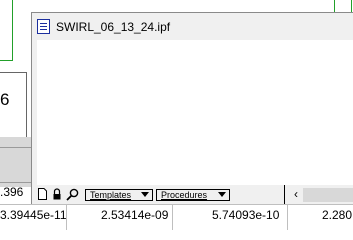 The width and height of the screenshot is (353, 240). I want to click on window-title-bar: SWIRL_06_13_24.ipf, so click(192, 26).